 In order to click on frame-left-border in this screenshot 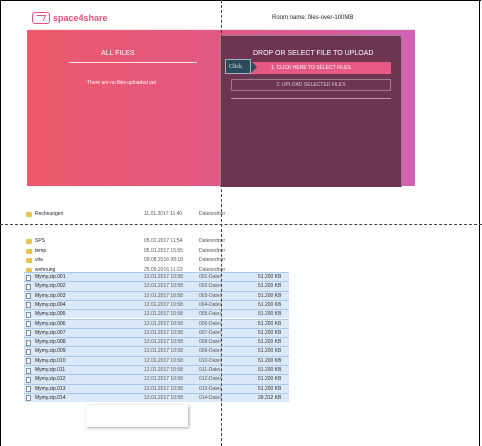, I will do `click(0, 223)`.